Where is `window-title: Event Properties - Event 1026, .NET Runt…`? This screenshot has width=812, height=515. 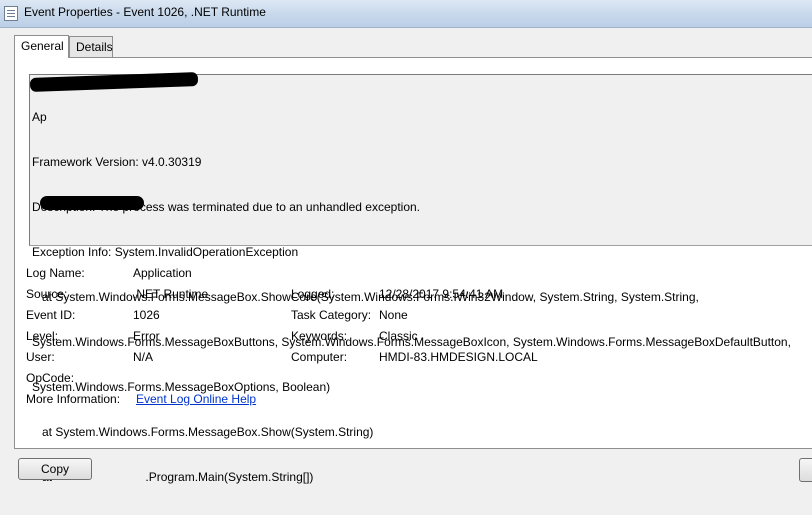
window-title: Event Properties - Event 1026, .NET Runt… is located at coordinates (145, 12).